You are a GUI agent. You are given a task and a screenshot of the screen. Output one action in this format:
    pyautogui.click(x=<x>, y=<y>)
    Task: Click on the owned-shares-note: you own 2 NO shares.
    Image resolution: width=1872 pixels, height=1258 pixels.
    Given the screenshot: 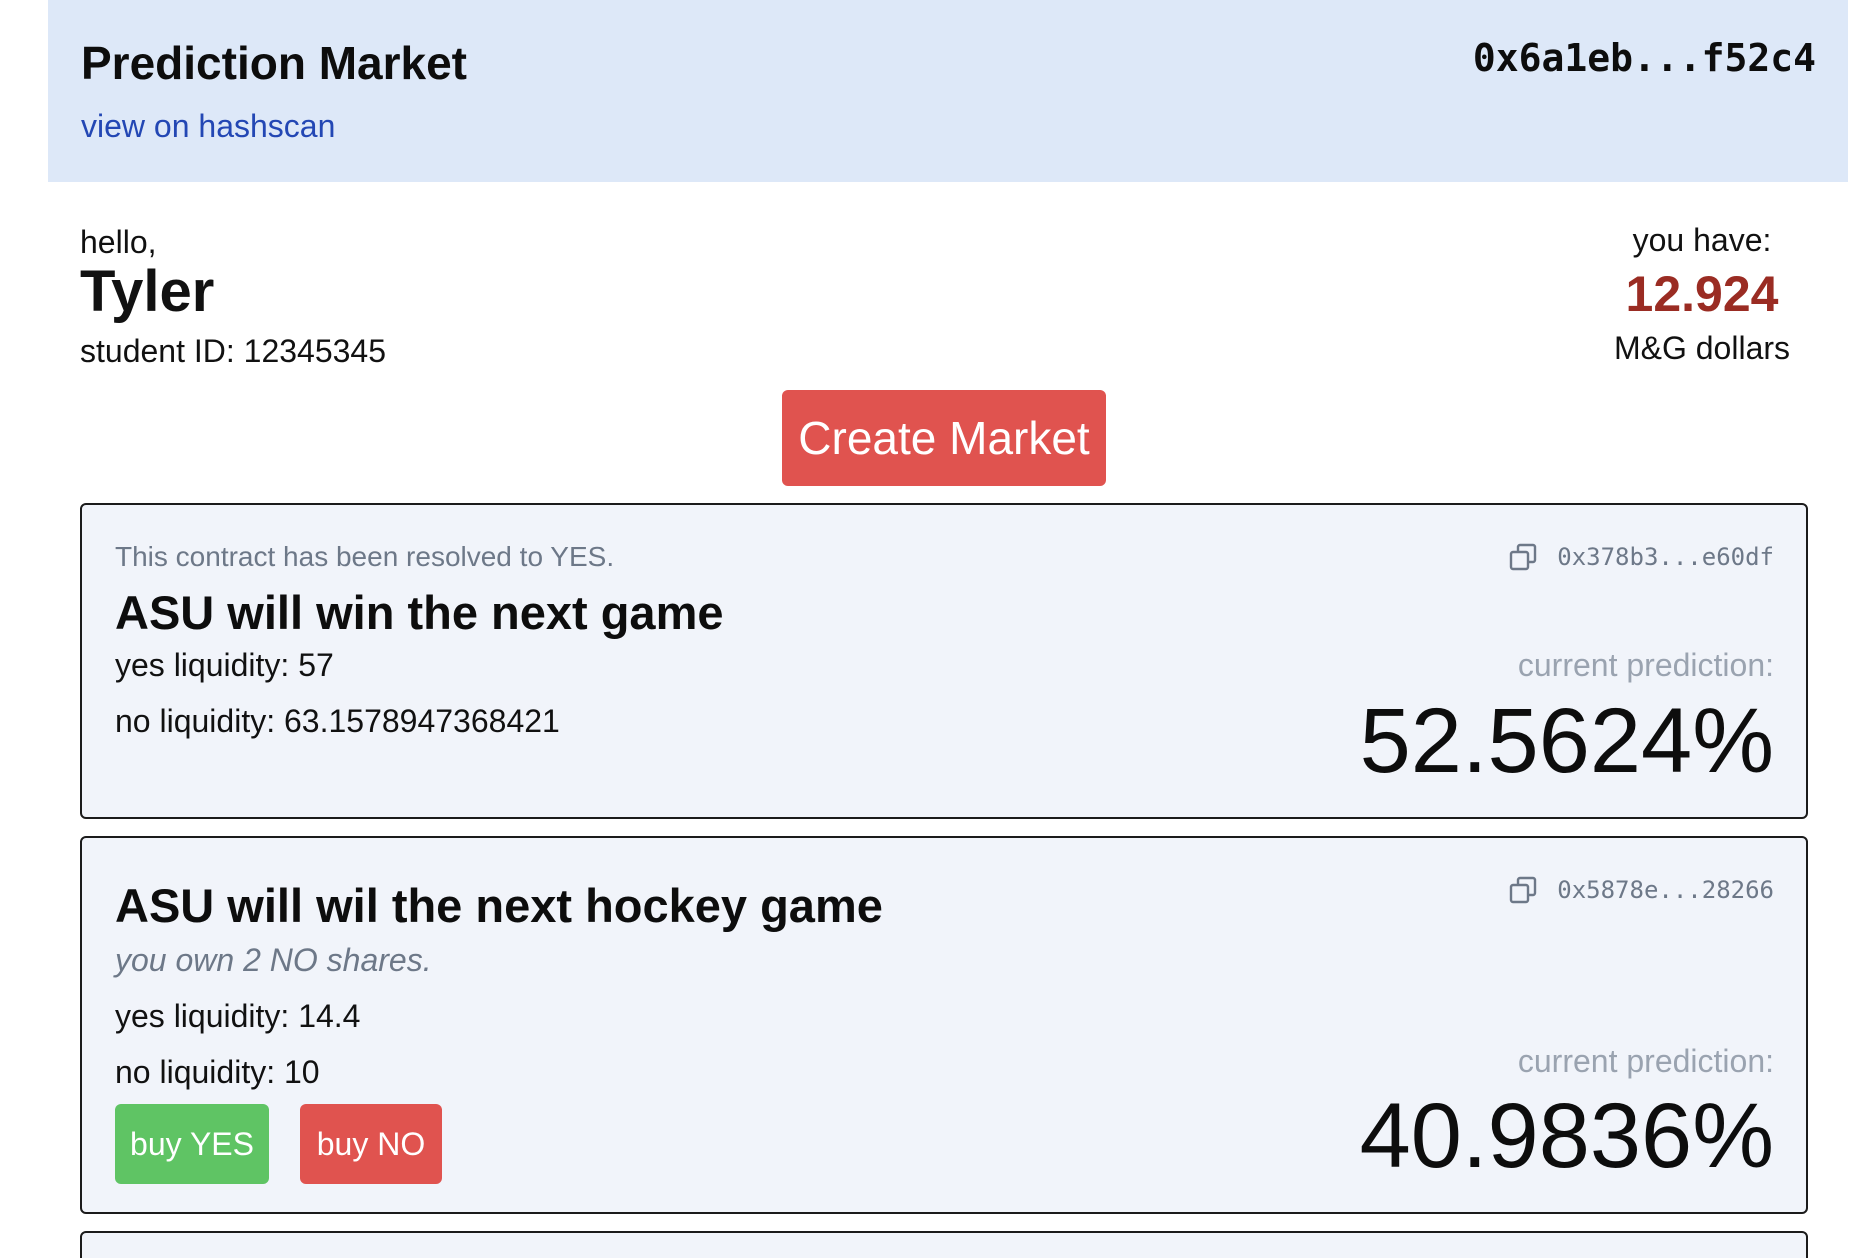 What is the action you would take?
    pyautogui.click(x=273, y=960)
    